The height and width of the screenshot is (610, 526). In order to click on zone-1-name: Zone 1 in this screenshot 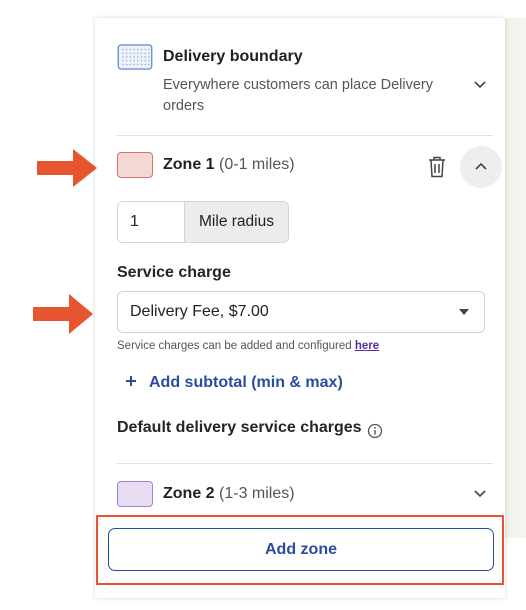, I will do `click(189, 164)`.